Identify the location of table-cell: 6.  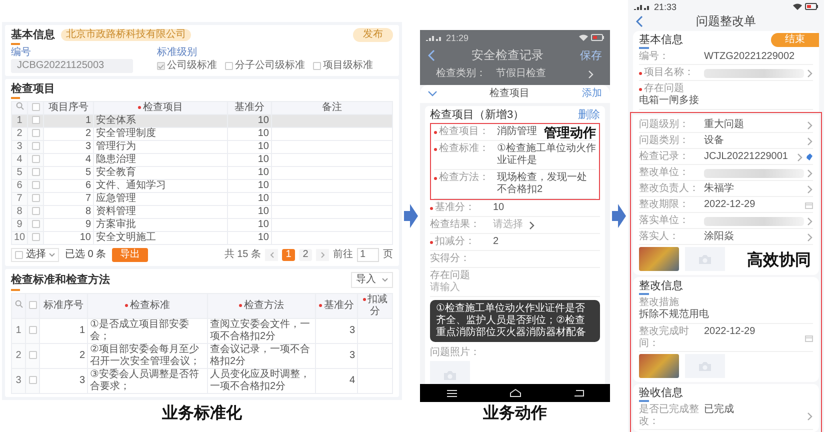
(69, 186).